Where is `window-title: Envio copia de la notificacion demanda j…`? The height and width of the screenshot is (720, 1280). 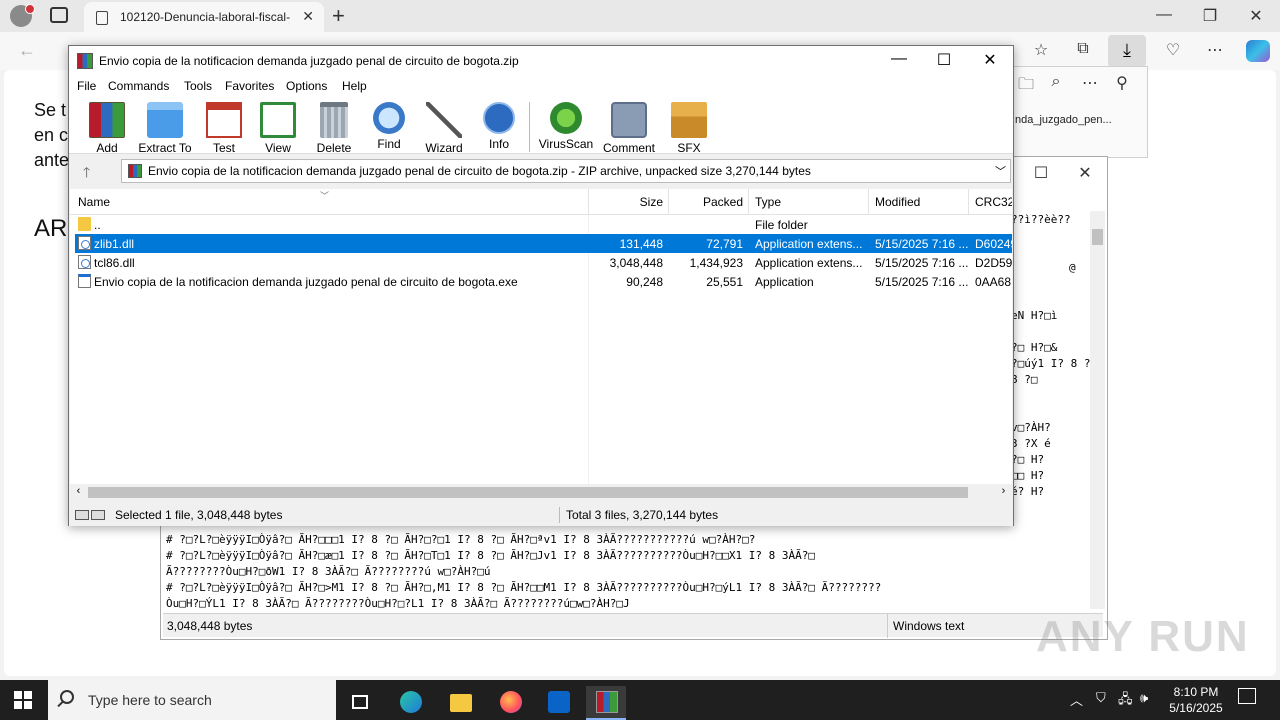 window-title: Envio copia de la notificacion demanda j… is located at coordinates (309, 61).